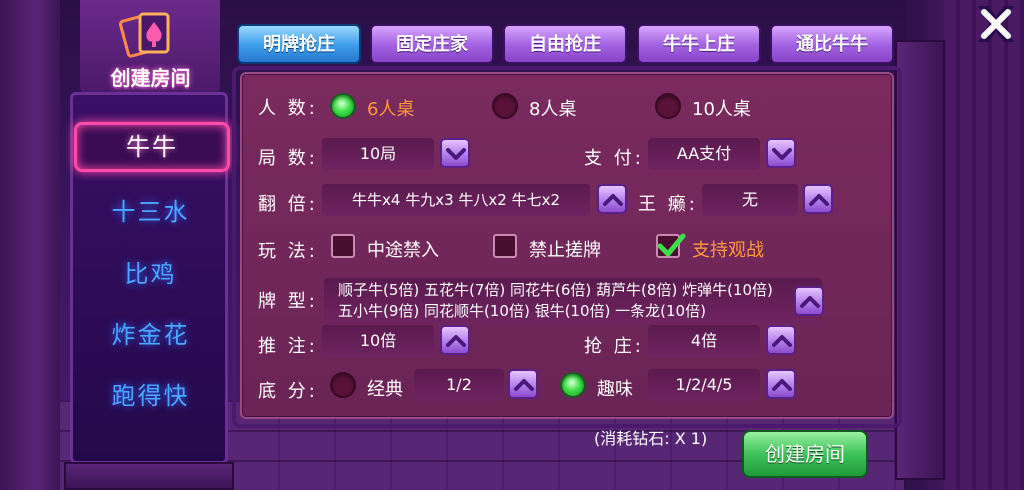 Image resolution: width=1024 pixels, height=490 pixels. Describe the element at coordinates (614, 346) in the screenshot. I see `grab-label: 抢 庄:` at that location.